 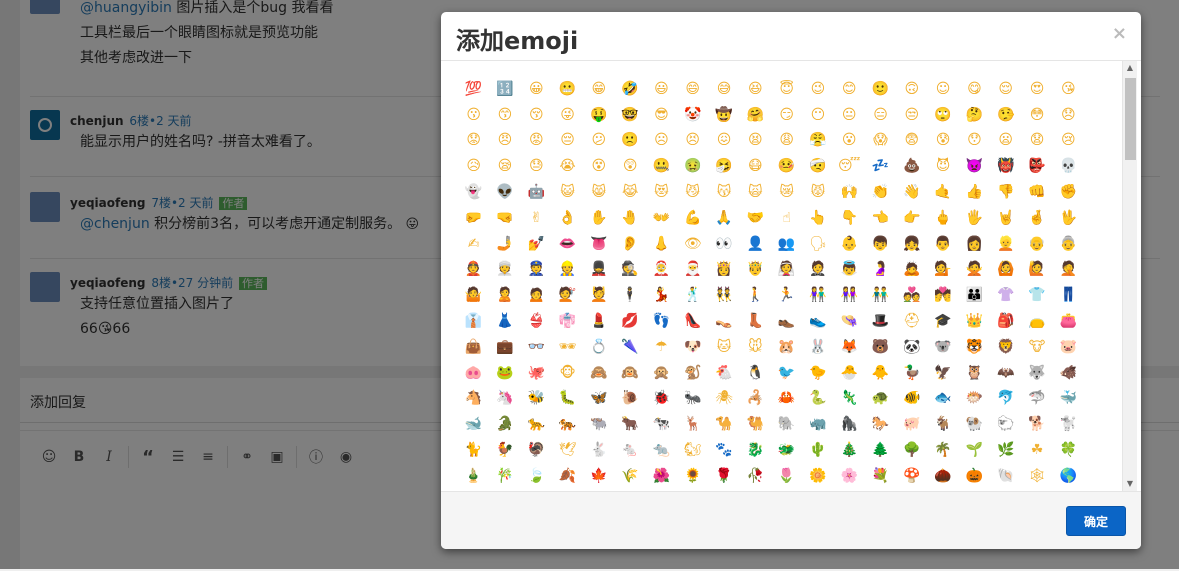 I want to click on emoji-option: 🤦, so click(x=1068, y=270).